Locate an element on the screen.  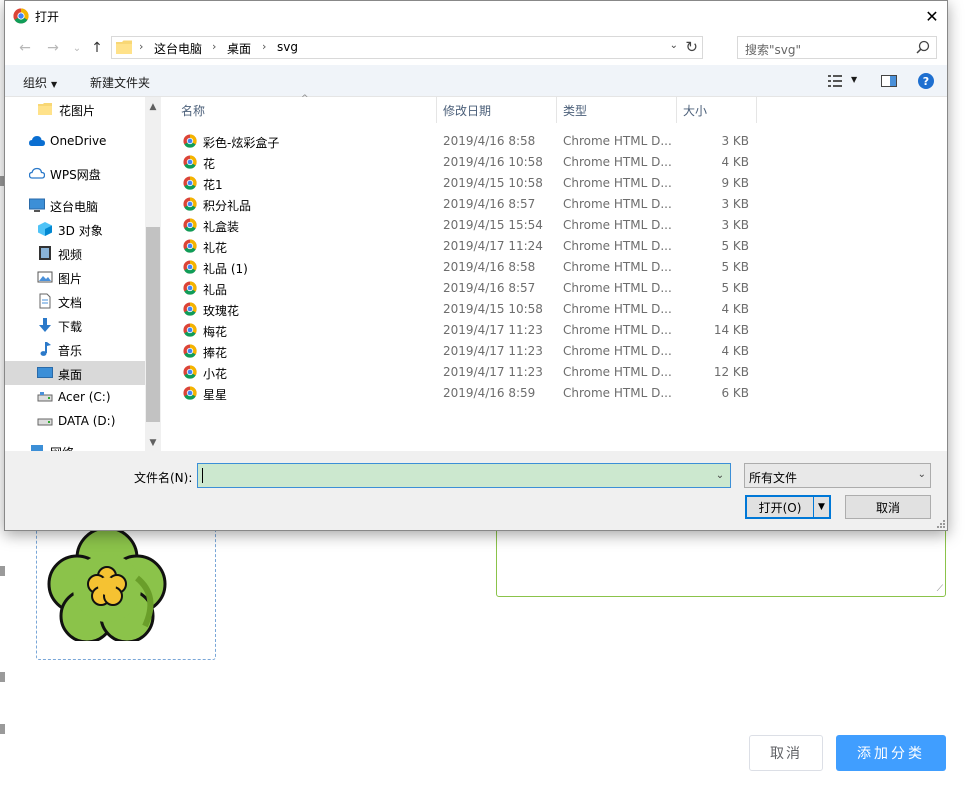
file-row: 捧花 2019/4/17 11:23 Chrome HTML D... 4 KB is located at coordinates (461, 351).